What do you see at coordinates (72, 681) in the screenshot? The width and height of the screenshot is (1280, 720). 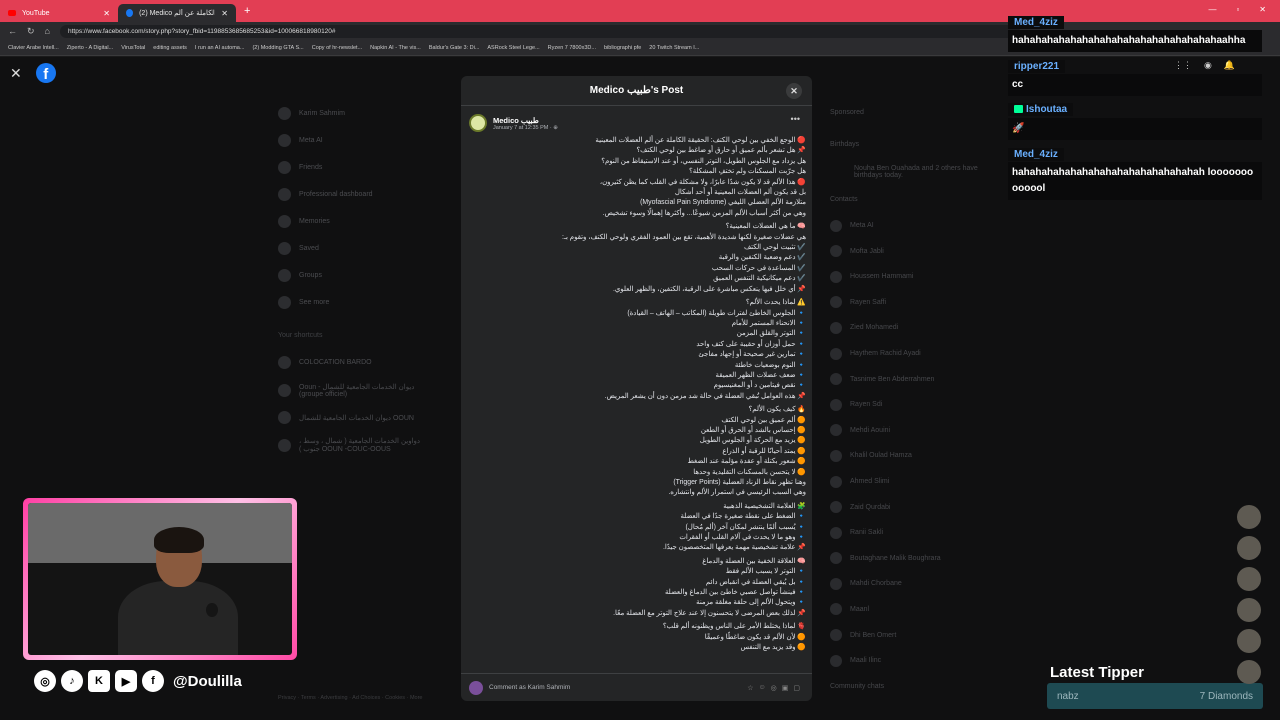 I see `tiktok-icon: ♪` at bounding box center [72, 681].